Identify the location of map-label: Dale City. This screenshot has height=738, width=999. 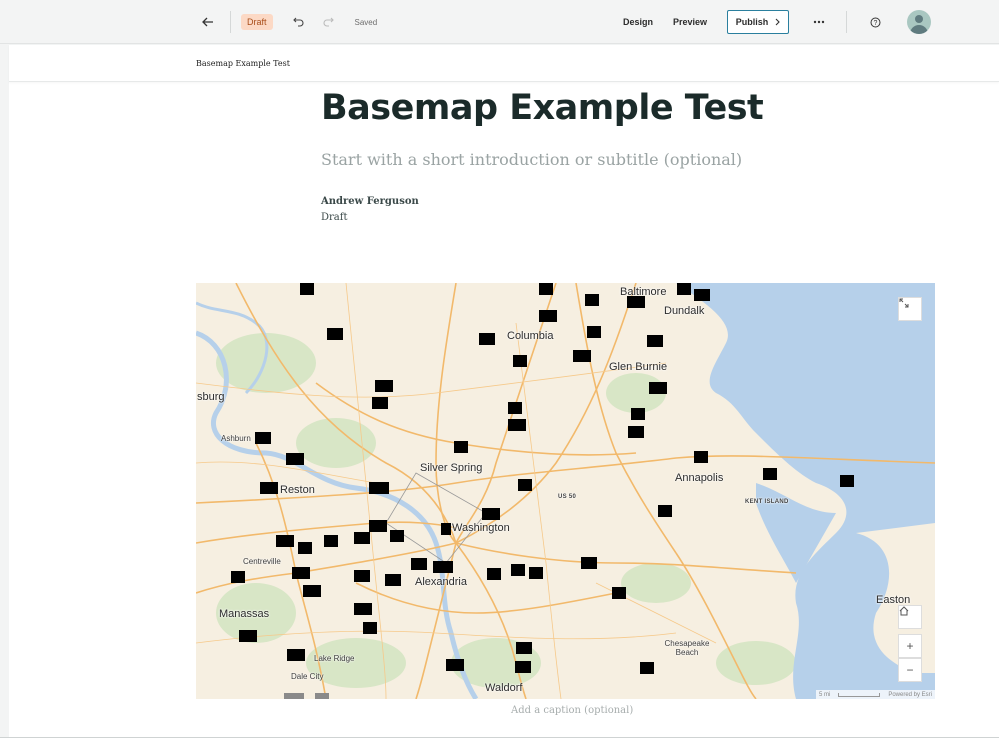
(307, 676).